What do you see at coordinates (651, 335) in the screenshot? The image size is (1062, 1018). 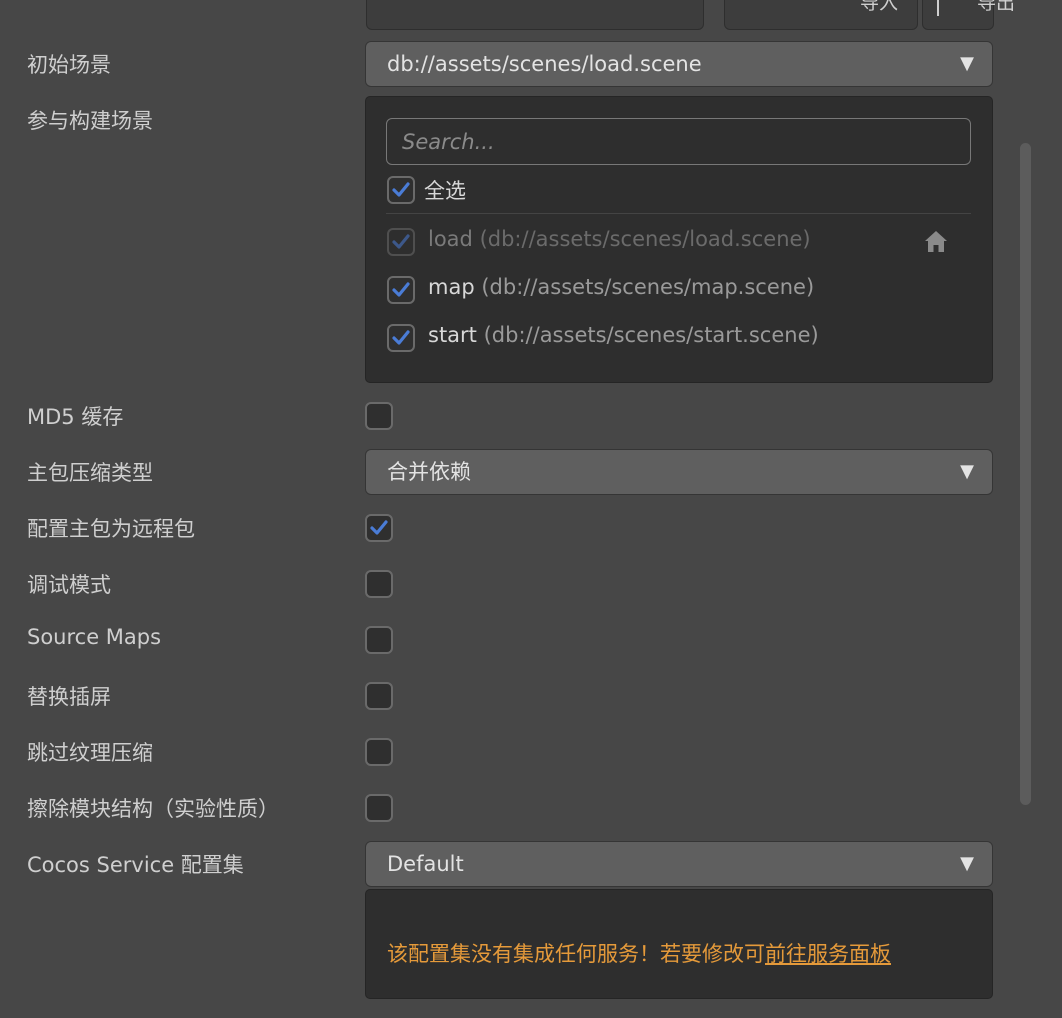 I see `scene-item-path: (db://assets/scenes/start.scene)` at bounding box center [651, 335].